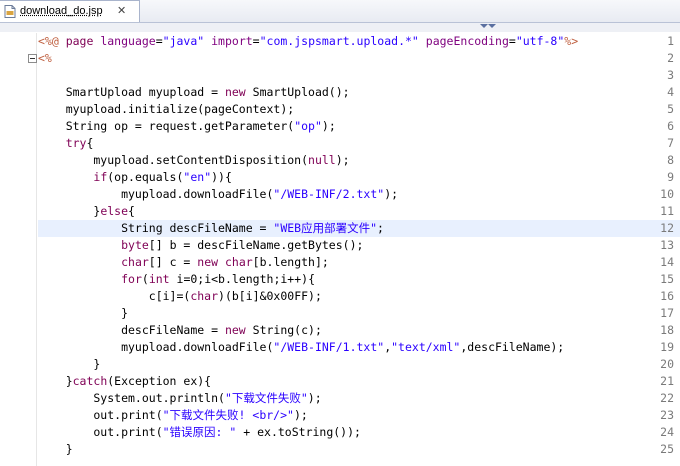 Image resolution: width=680 pixels, height=466 pixels. Describe the element at coordinates (218, 194) in the screenshot. I see `code-line-10: myupload.downloadFile("/WEB-INF/2.txt");` at that location.